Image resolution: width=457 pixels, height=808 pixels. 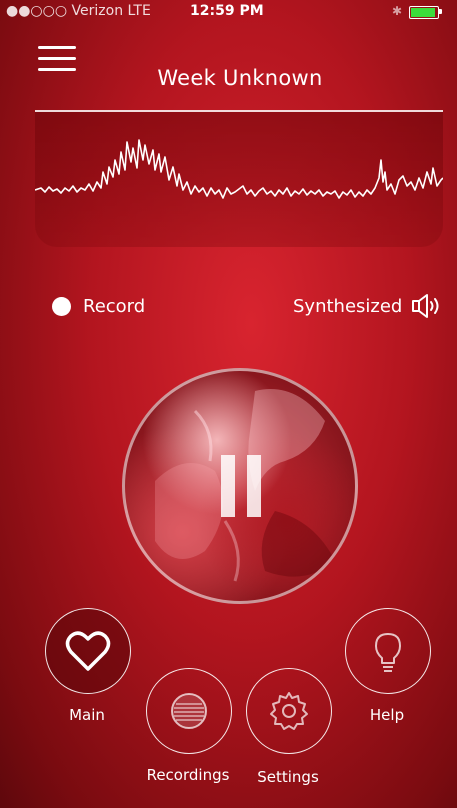 I want to click on main-label: Main, so click(x=87, y=715).